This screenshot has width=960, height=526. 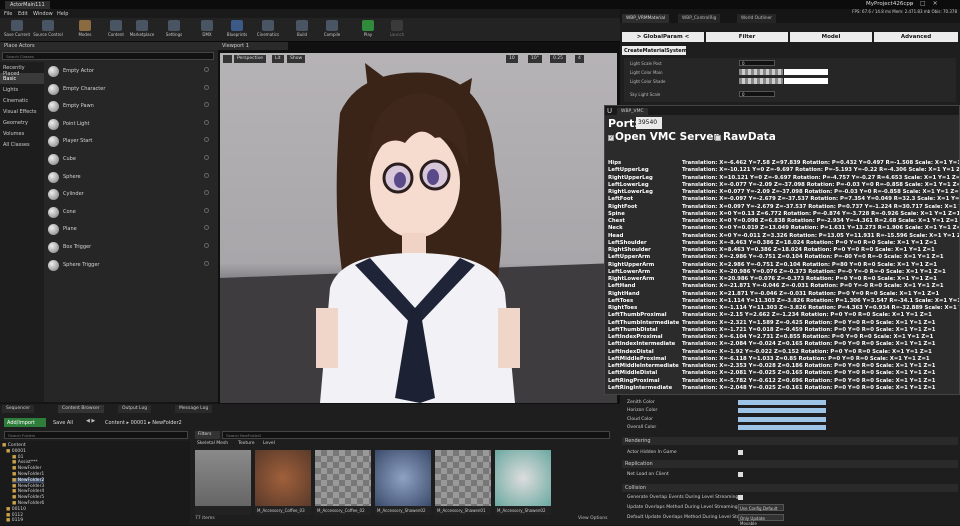 I want to click on select-dropdown: Only Update Movable, so click(x=761, y=520).